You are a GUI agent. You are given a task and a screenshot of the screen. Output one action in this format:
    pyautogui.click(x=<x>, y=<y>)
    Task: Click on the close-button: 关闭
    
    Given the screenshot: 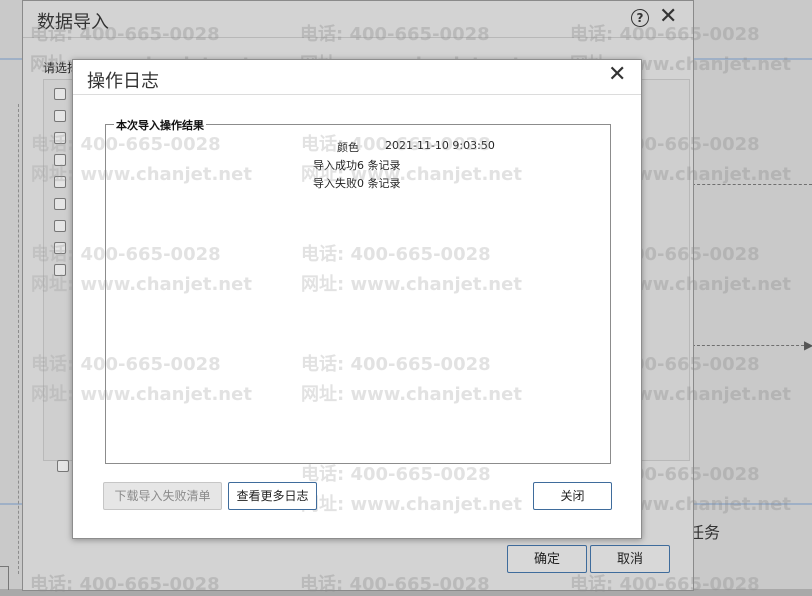 What is the action you would take?
    pyautogui.click(x=572, y=496)
    